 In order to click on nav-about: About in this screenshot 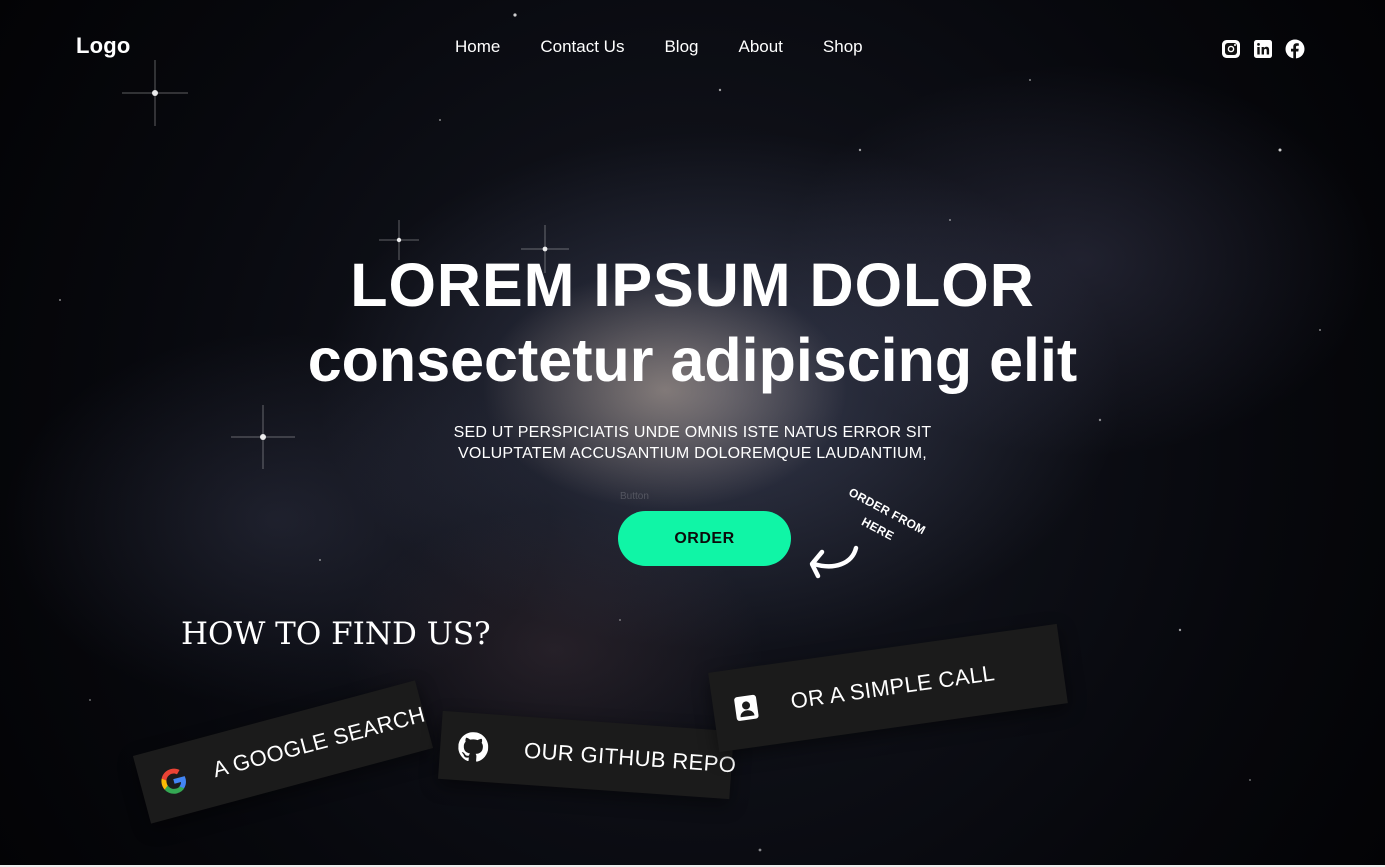, I will do `click(760, 47)`.